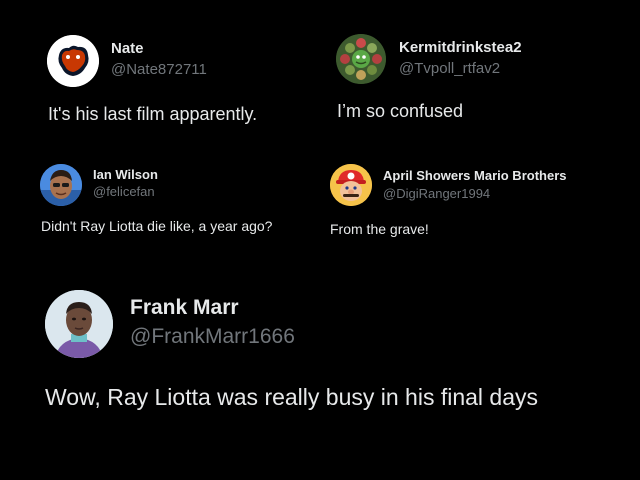  What do you see at coordinates (379, 229) in the screenshot?
I see `post-text: From the grave!` at bounding box center [379, 229].